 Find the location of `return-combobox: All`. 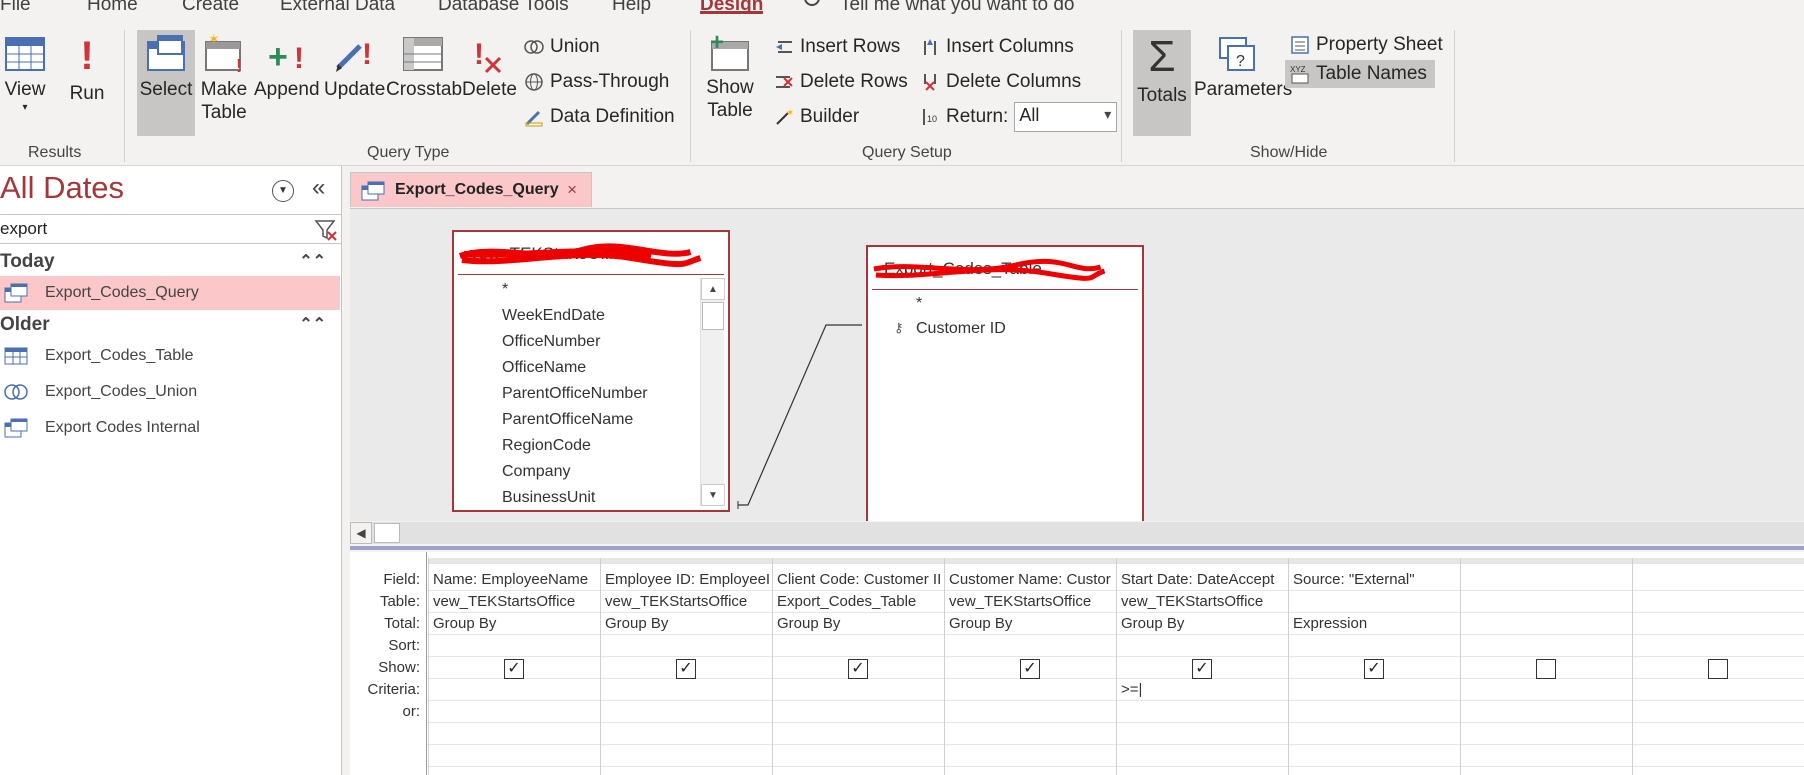

return-combobox: All is located at coordinates (1066, 117).